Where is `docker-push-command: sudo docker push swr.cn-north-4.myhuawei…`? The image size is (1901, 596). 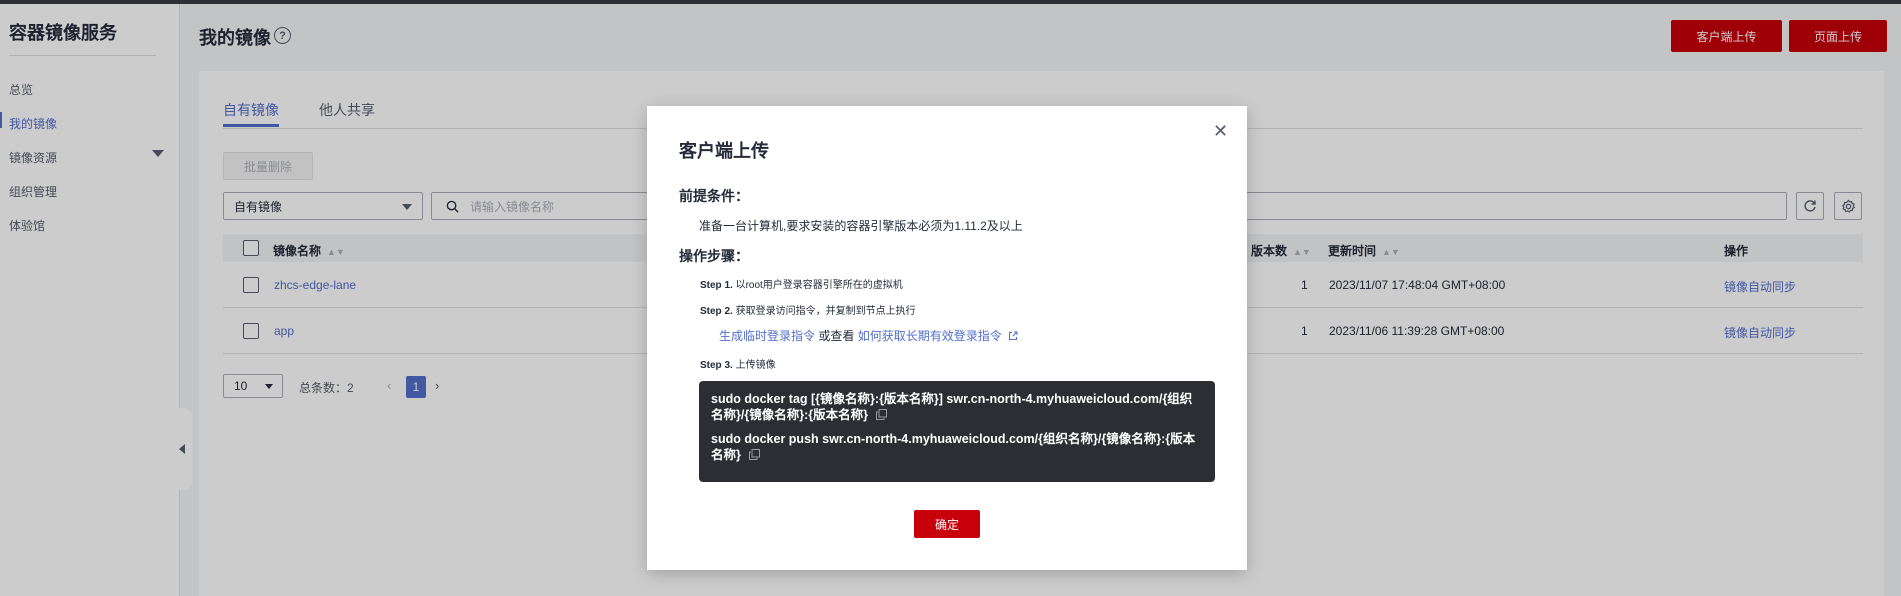
docker-push-command: sudo docker push swr.cn-north-4.myhuawei… is located at coordinates (953, 447).